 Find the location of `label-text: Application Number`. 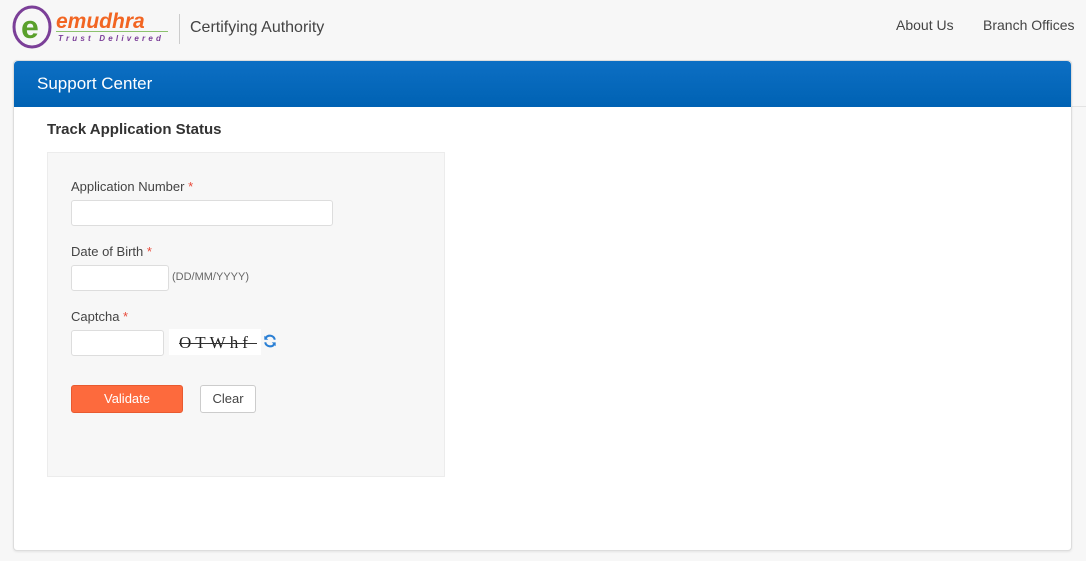

label-text: Application Number is located at coordinates (128, 186).